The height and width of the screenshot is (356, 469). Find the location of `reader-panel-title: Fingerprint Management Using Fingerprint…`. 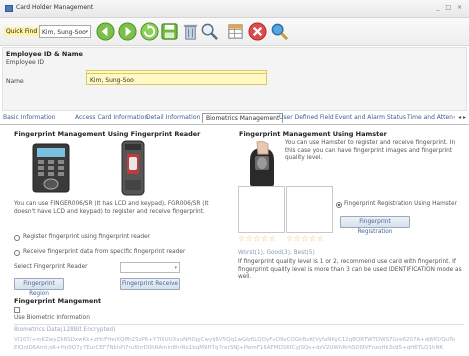

reader-panel-title: Fingerprint Management Using Fingerprint… is located at coordinates (107, 134).